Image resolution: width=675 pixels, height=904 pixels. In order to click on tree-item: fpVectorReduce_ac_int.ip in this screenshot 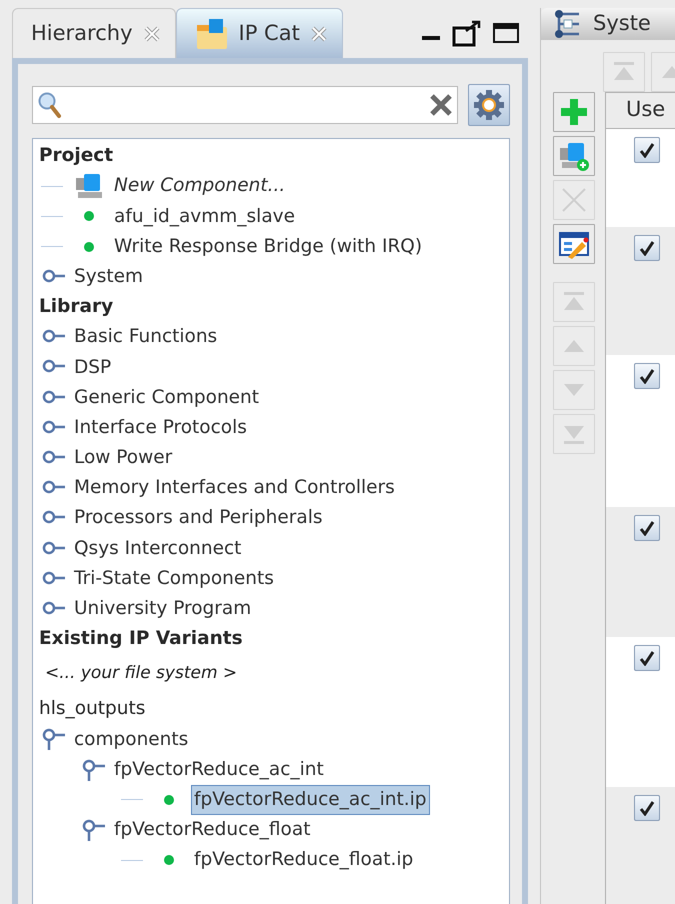, I will do `click(310, 799)`.